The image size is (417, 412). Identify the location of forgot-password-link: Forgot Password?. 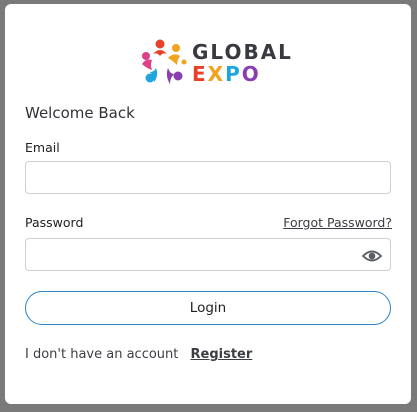
(337, 222).